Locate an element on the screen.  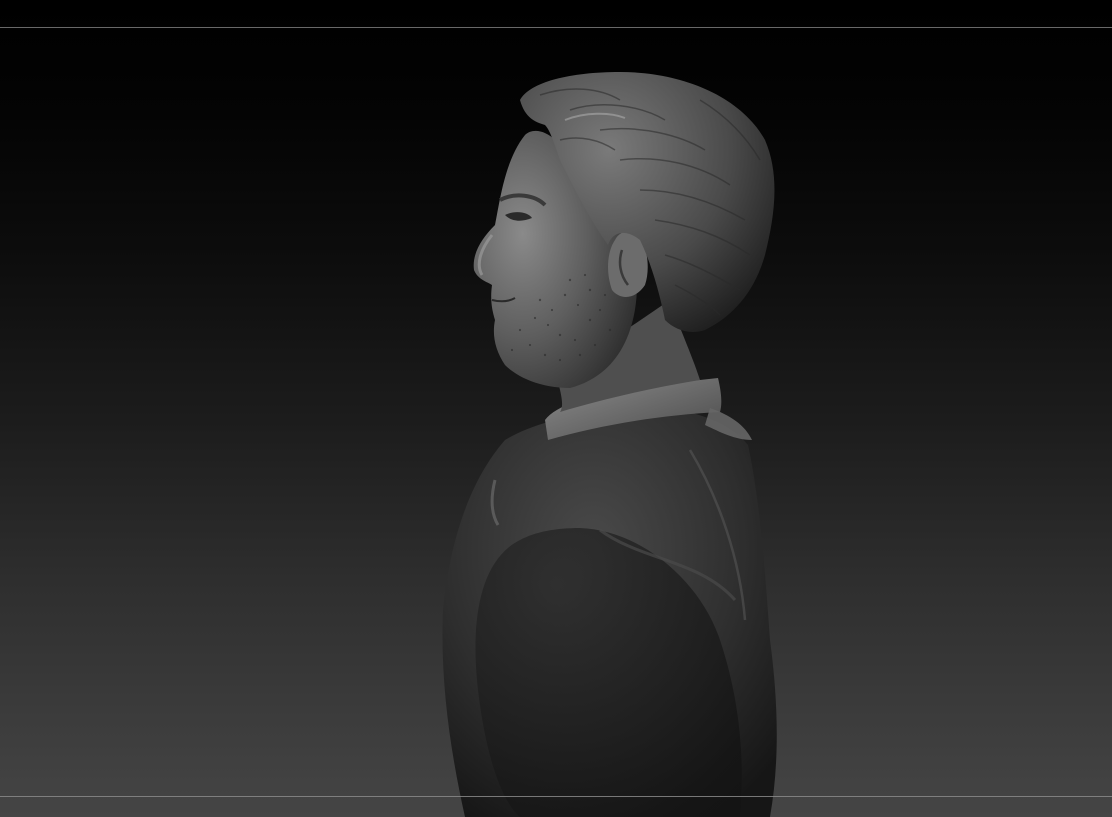
viewport-bottom-guide-line is located at coordinates (556, 796).